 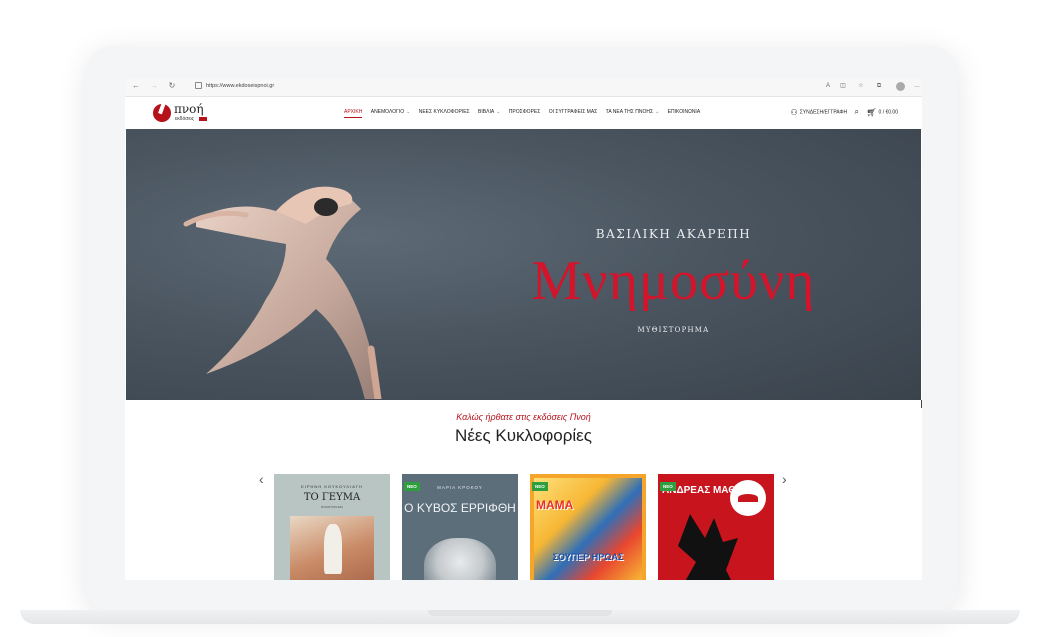 I want to click on nav-item-new-releases: ΝΕΕΣ ΚΥΚΛΟΦΟΡΙΕΣ, so click(x=444, y=112).